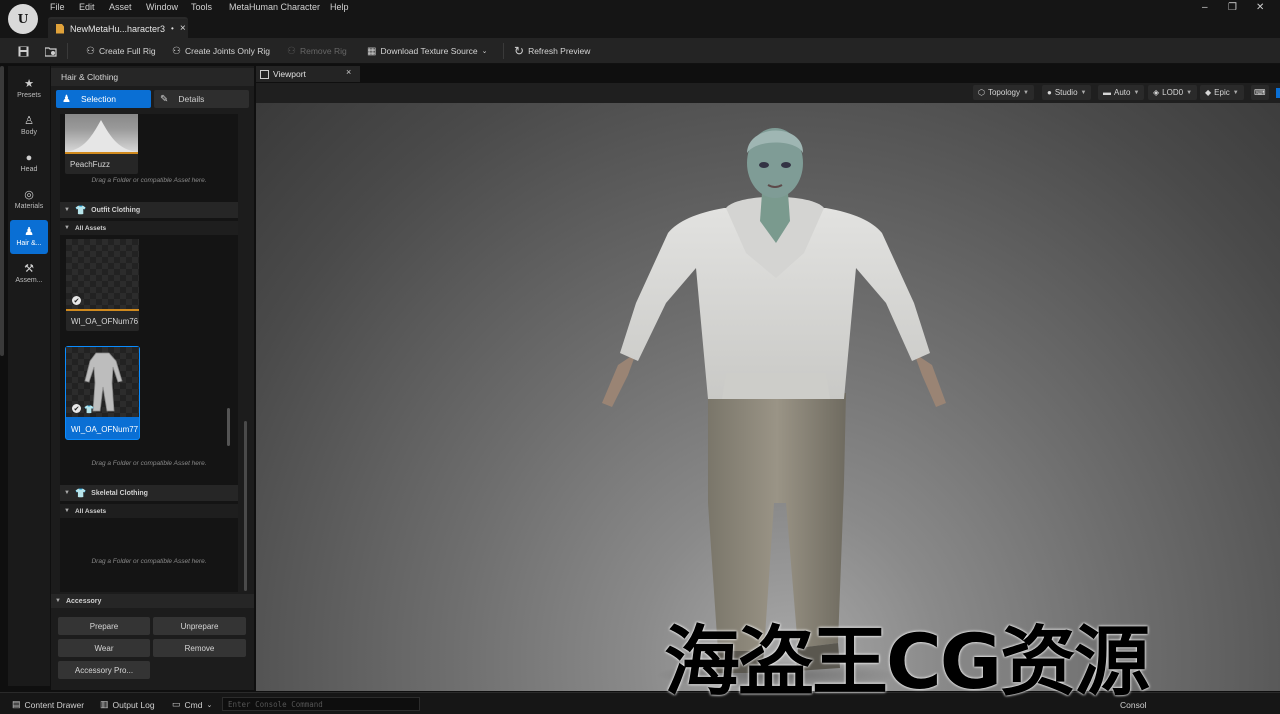 This screenshot has height=714, width=1280. I want to click on panel-scrollbar-thumb, so click(245, 506).